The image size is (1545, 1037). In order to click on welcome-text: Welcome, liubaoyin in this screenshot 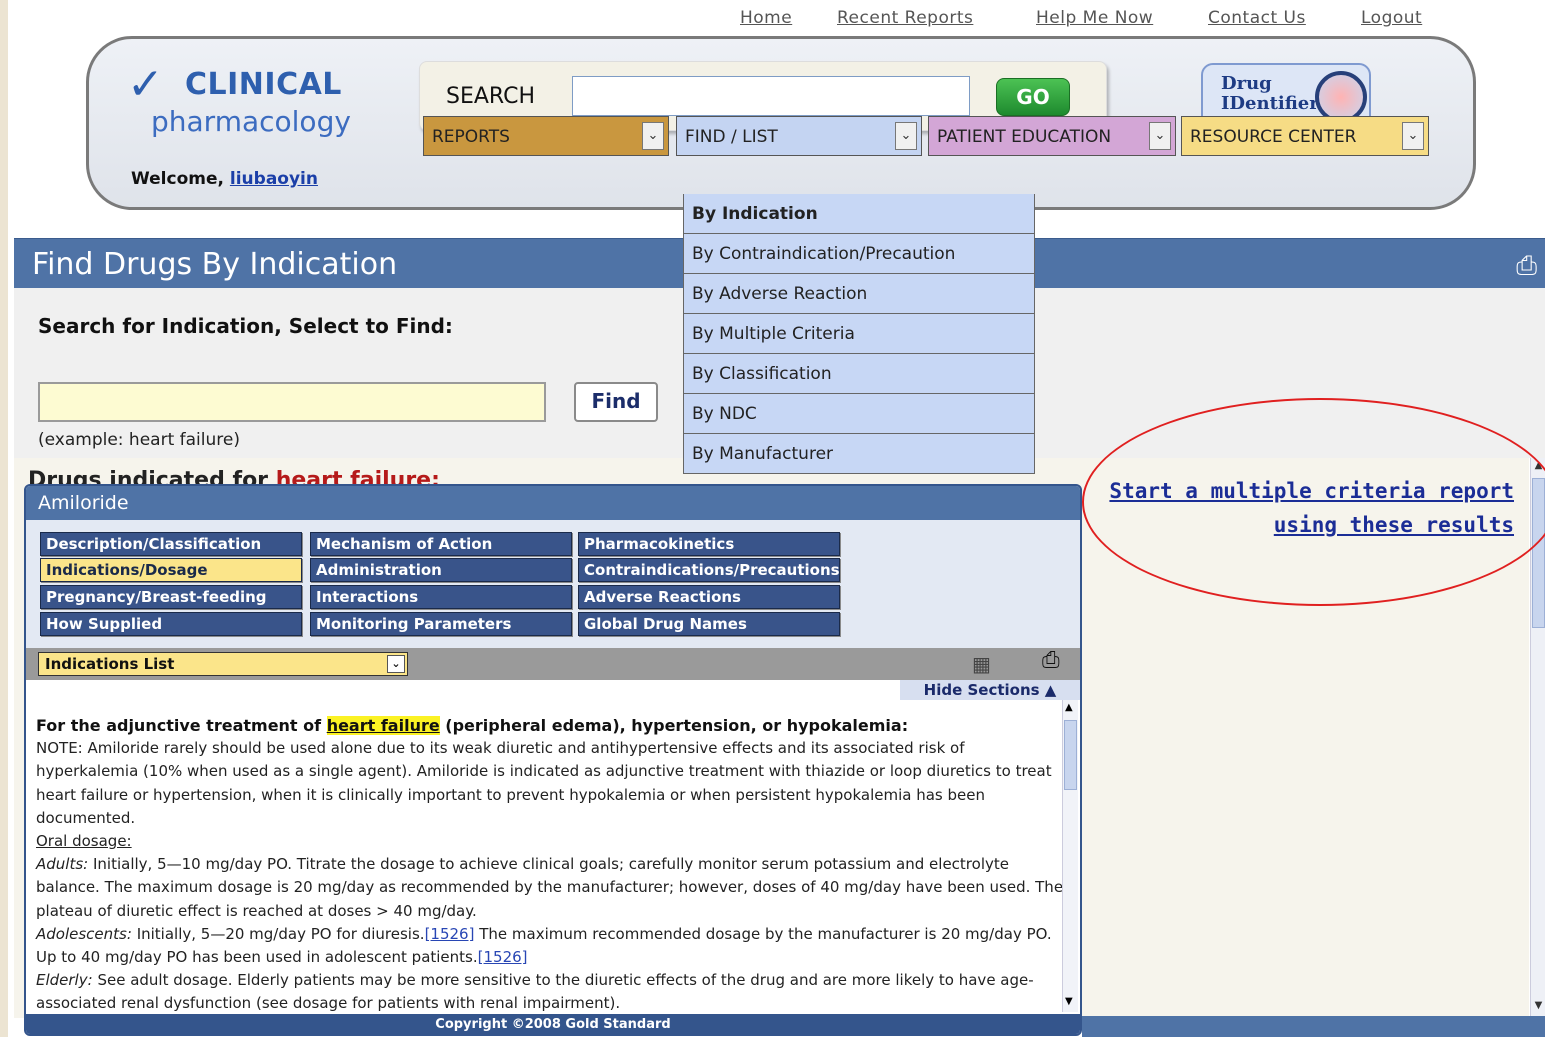, I will do `click(224, 179)`.